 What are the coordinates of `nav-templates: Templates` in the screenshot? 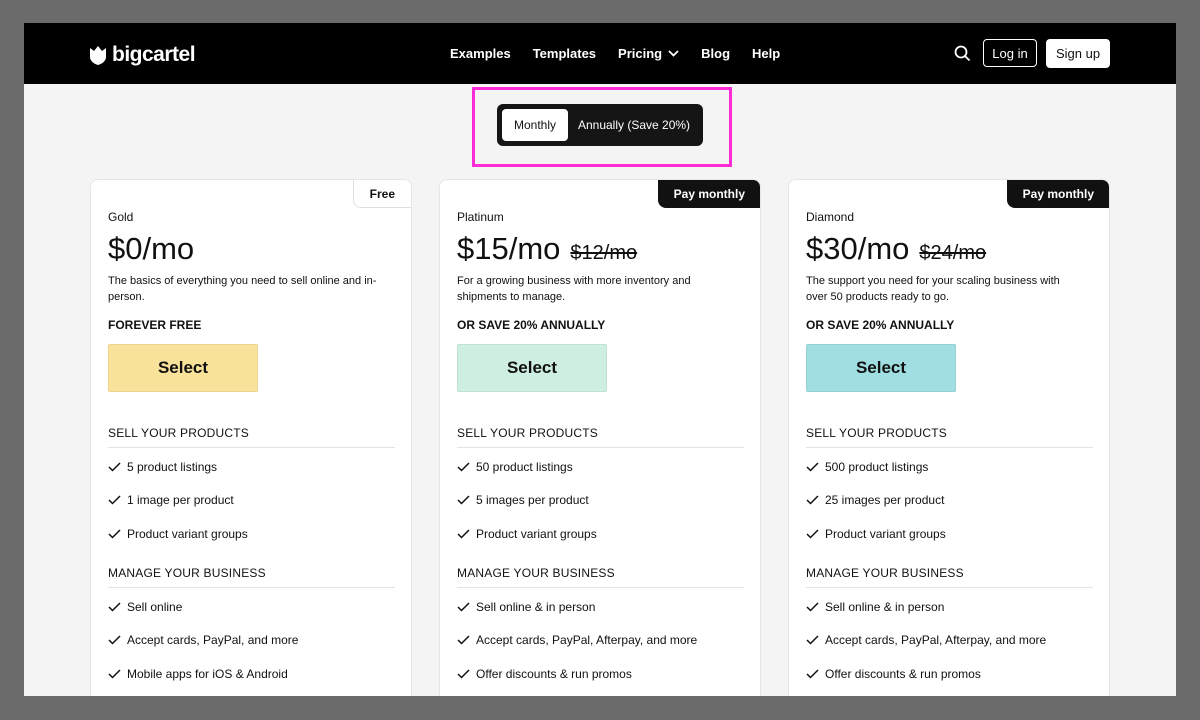 It's located at (564, 53).